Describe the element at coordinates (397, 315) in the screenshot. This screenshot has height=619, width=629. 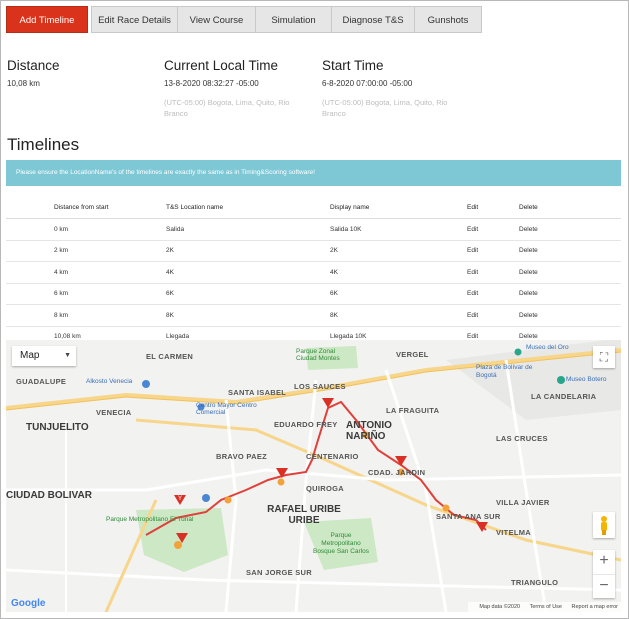
I see `display-cell: 8K` at that location.